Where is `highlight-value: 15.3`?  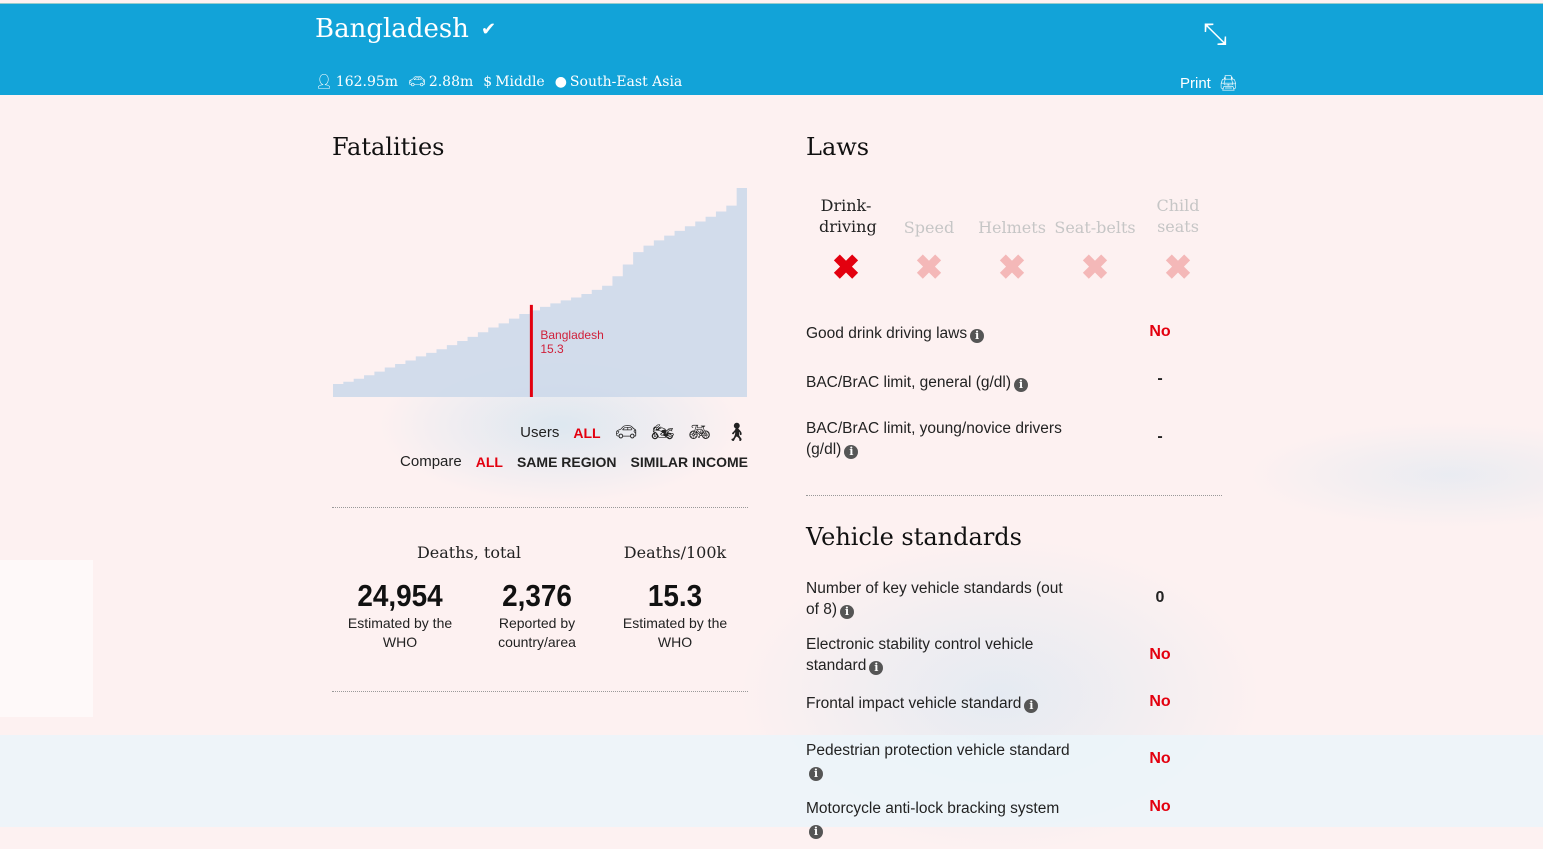 highlight-value: 15.3 is located at coordinates (552, 349).